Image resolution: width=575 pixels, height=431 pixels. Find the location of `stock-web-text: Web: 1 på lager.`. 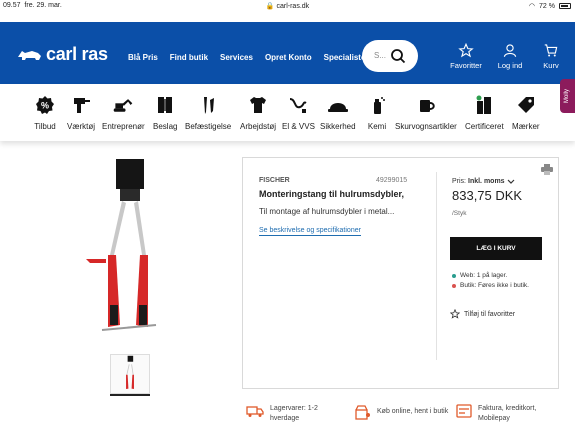

stock-web-text: Web: 1 på lager. is located at coordinates (484, 275).